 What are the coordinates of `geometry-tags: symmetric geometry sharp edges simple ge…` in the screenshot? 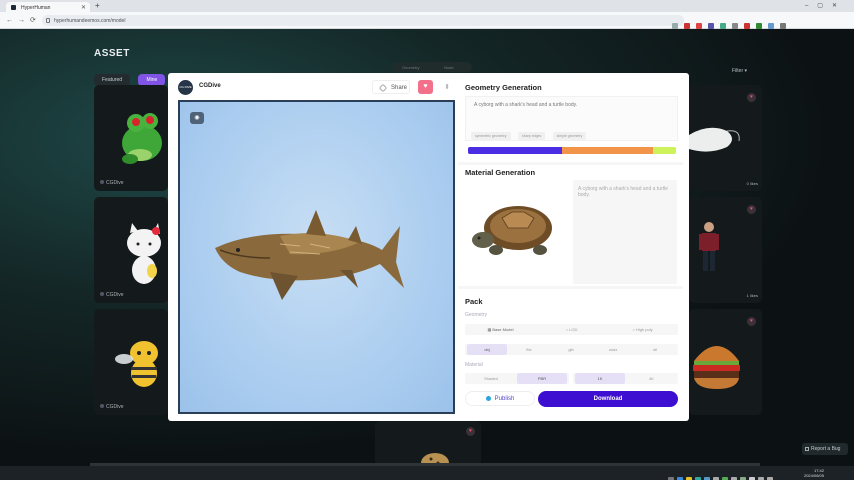 It's located at (530, 133).